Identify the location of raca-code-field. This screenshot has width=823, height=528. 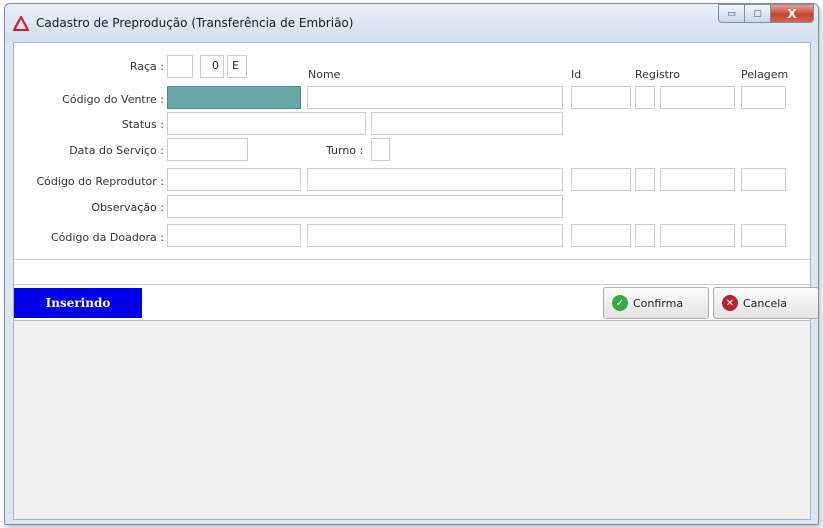
(180, 66).